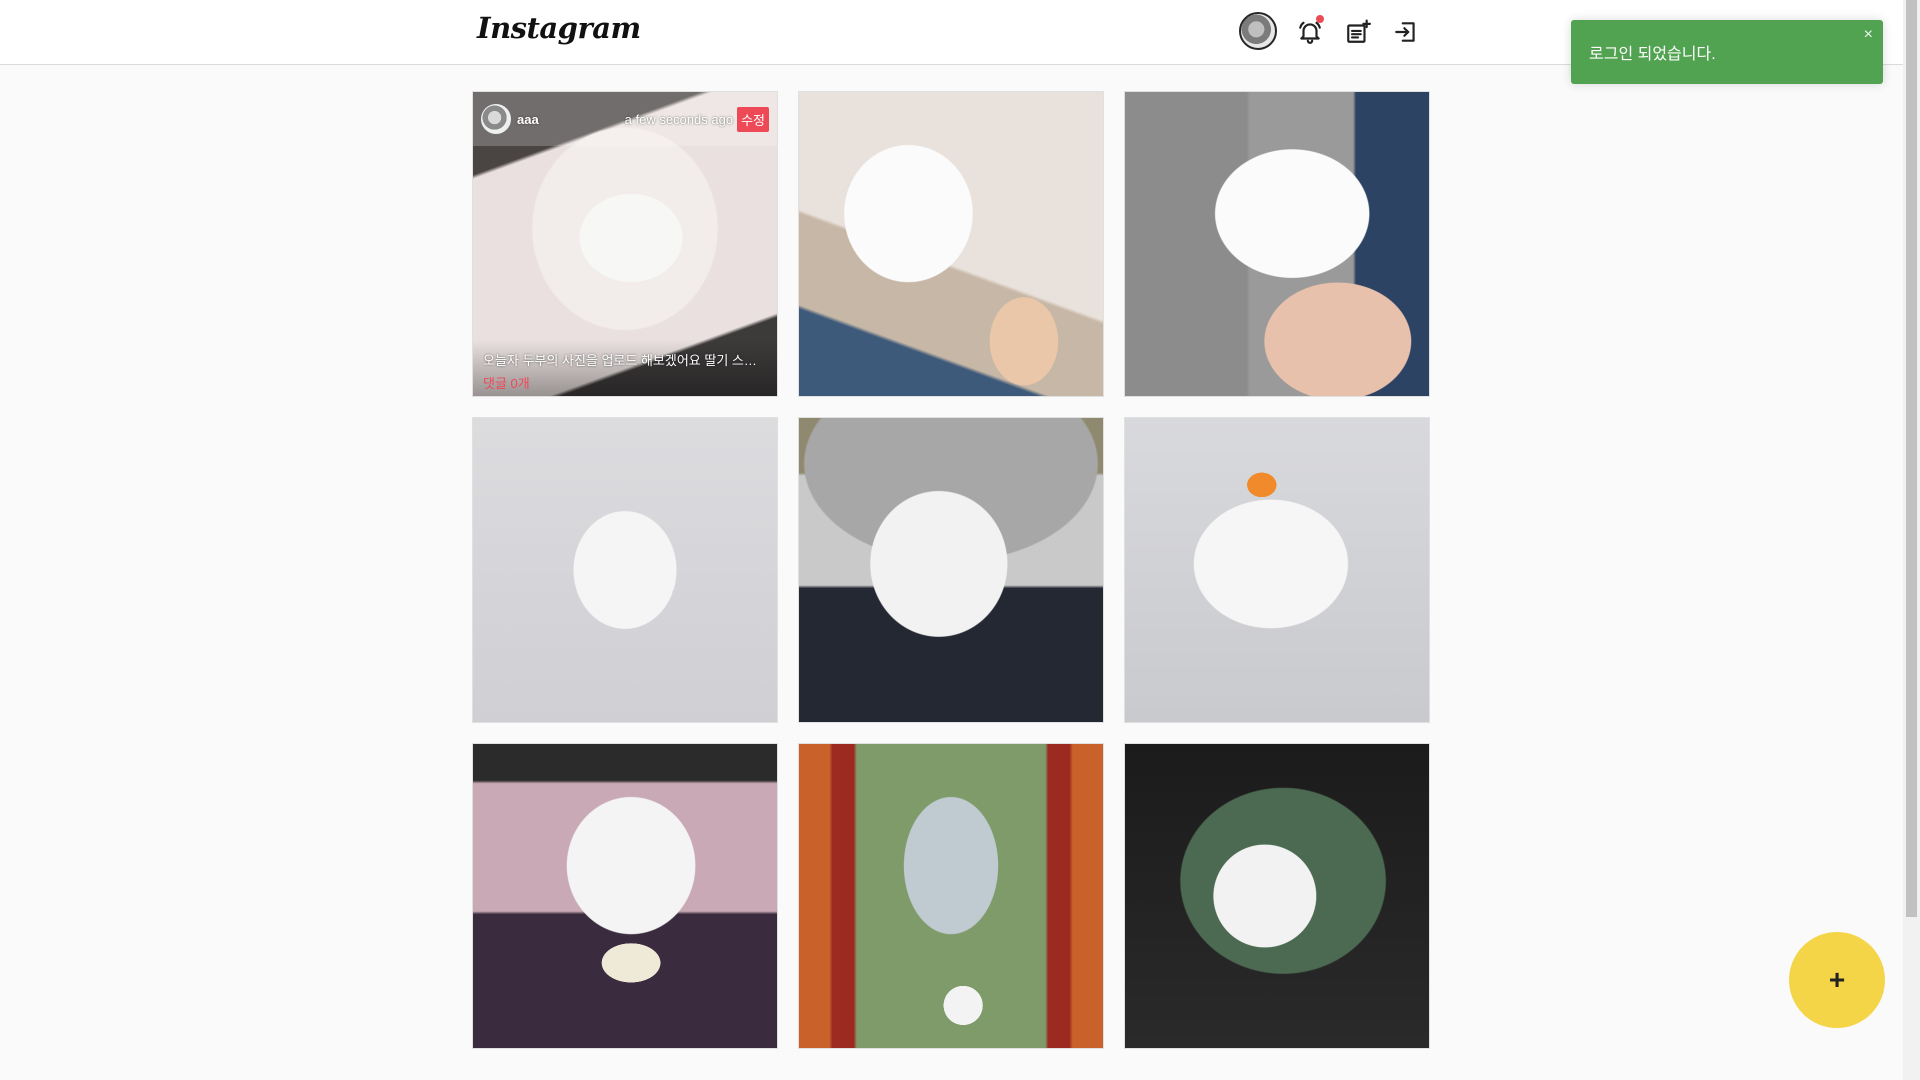 The height and width of the screenshot is (1080, 1920). Describe the element at coordinates (679, 119) in the screenshot. I see `post-timestamp: a few seconds ago` at that location.